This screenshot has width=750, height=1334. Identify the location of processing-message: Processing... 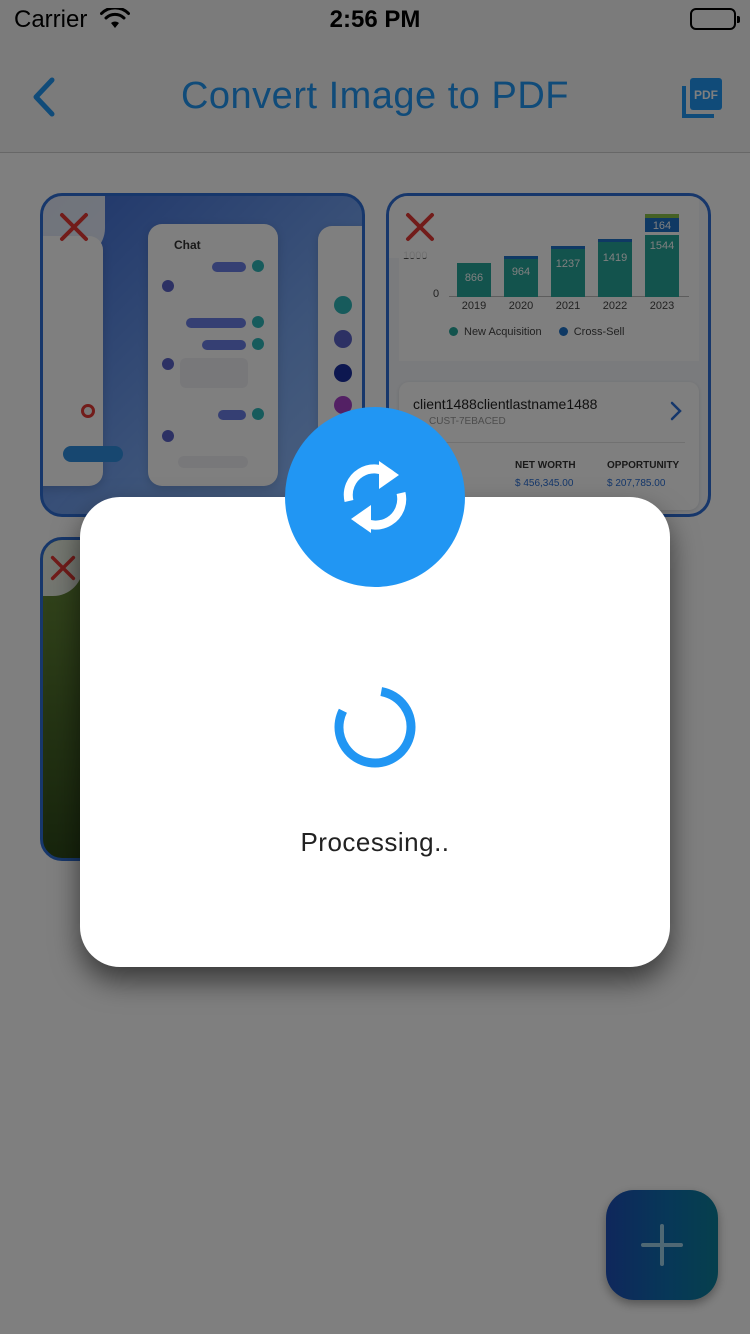
(375, 842).